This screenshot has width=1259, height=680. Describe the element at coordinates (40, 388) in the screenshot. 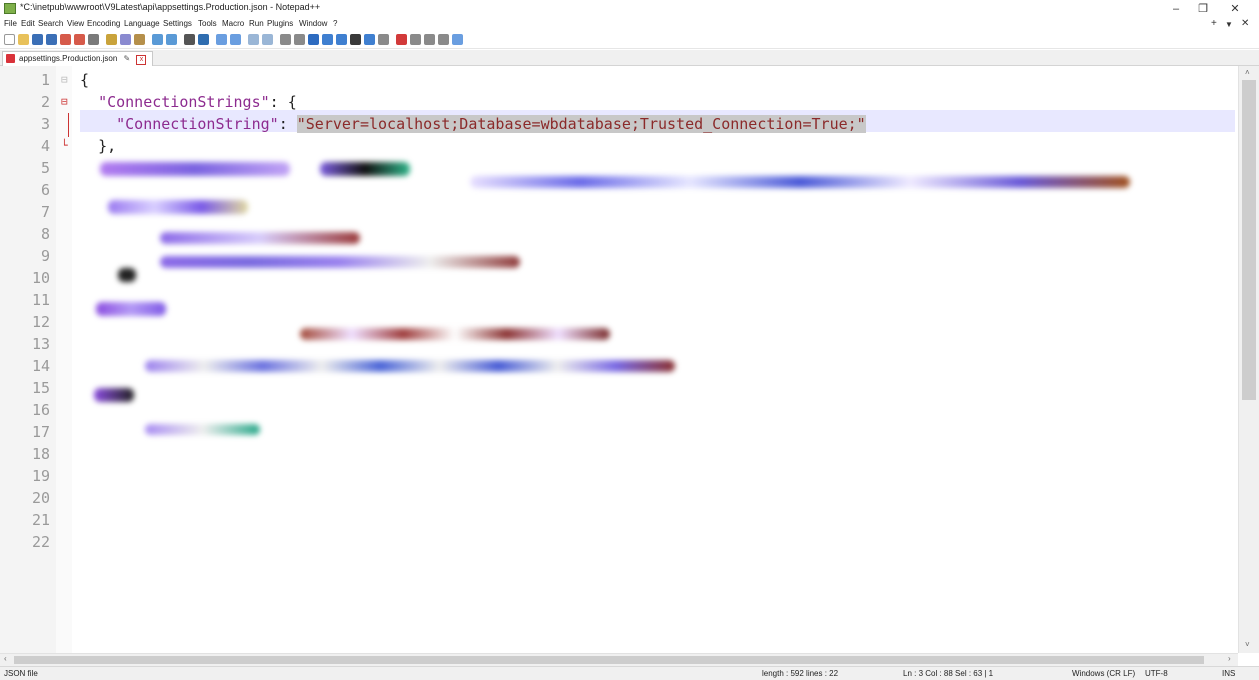

I see `line-number: 15` at that location.